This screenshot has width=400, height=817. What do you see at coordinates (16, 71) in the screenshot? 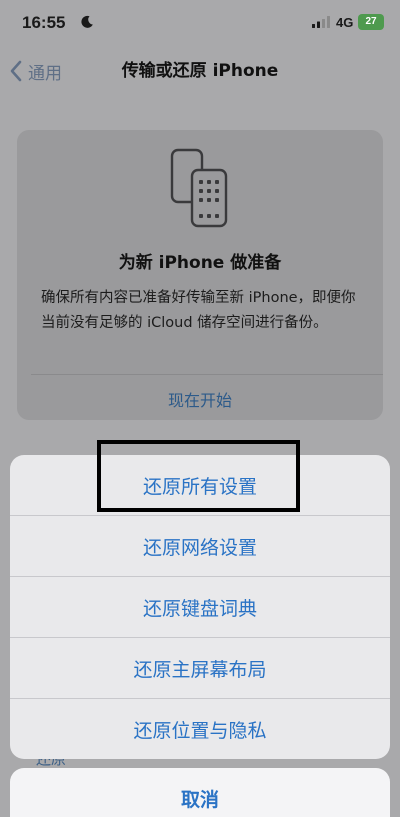
I see `chevron-left-icon` at bounding box center [16, 71].